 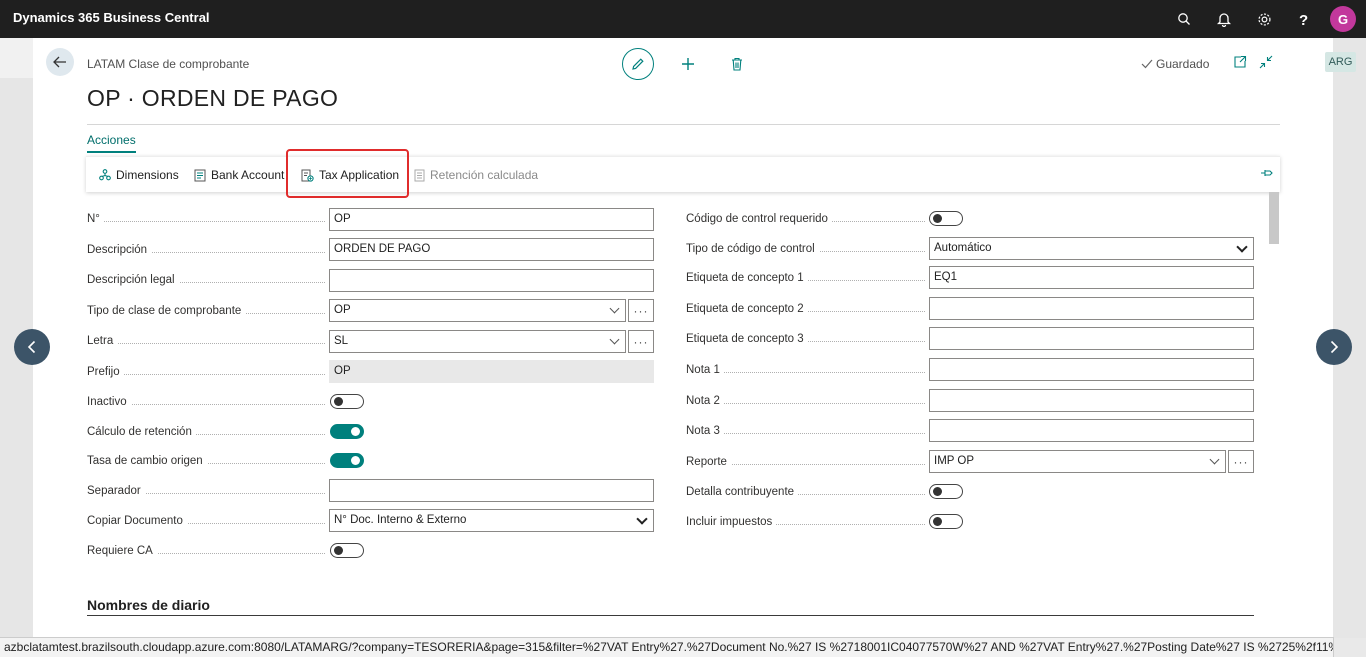 What do you see at coordinates (946, 491) in the screenshot?
I see `detalla-contribuyente-toggle` at bounding box center [946, 491].